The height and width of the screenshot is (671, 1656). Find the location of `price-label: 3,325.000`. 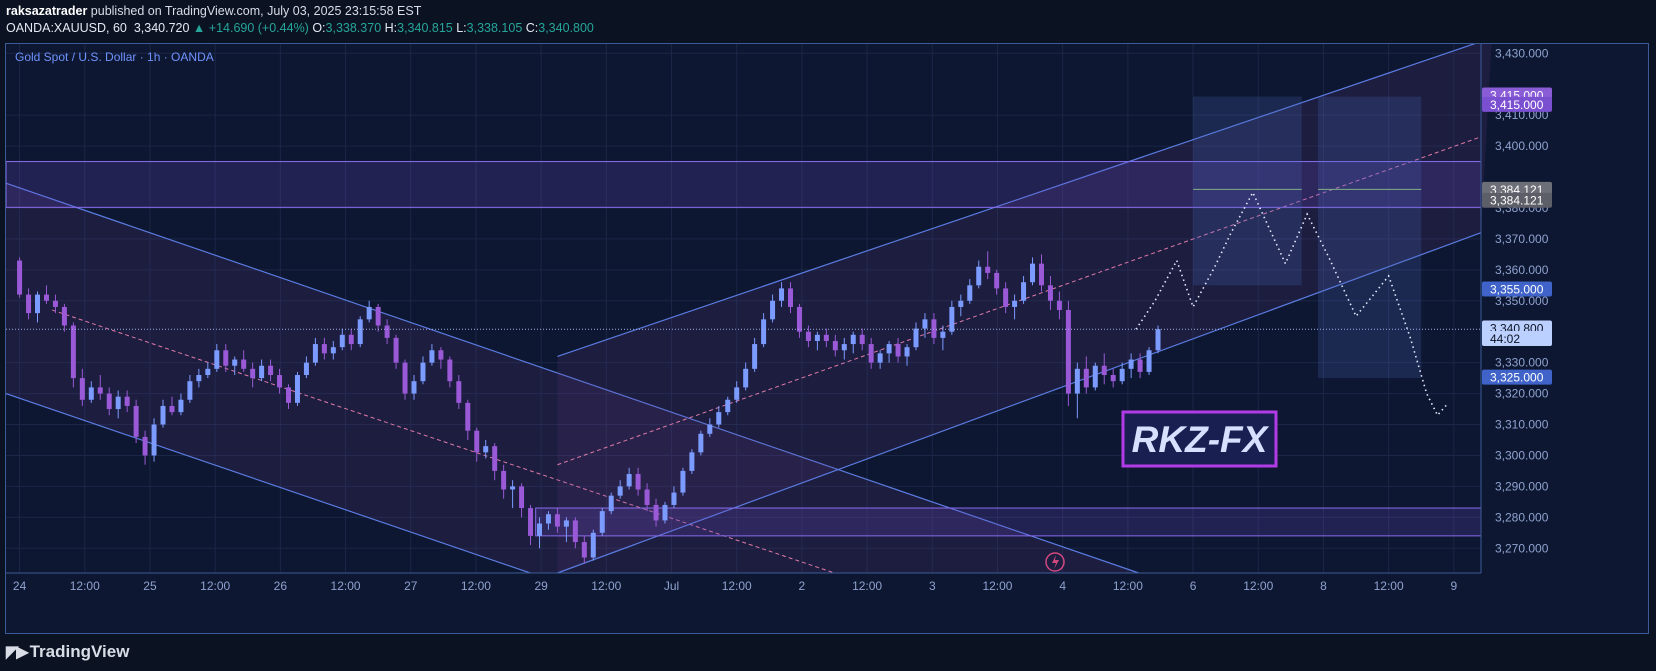

price-label: 3,325.000 is located at coordinates (1517, 377).